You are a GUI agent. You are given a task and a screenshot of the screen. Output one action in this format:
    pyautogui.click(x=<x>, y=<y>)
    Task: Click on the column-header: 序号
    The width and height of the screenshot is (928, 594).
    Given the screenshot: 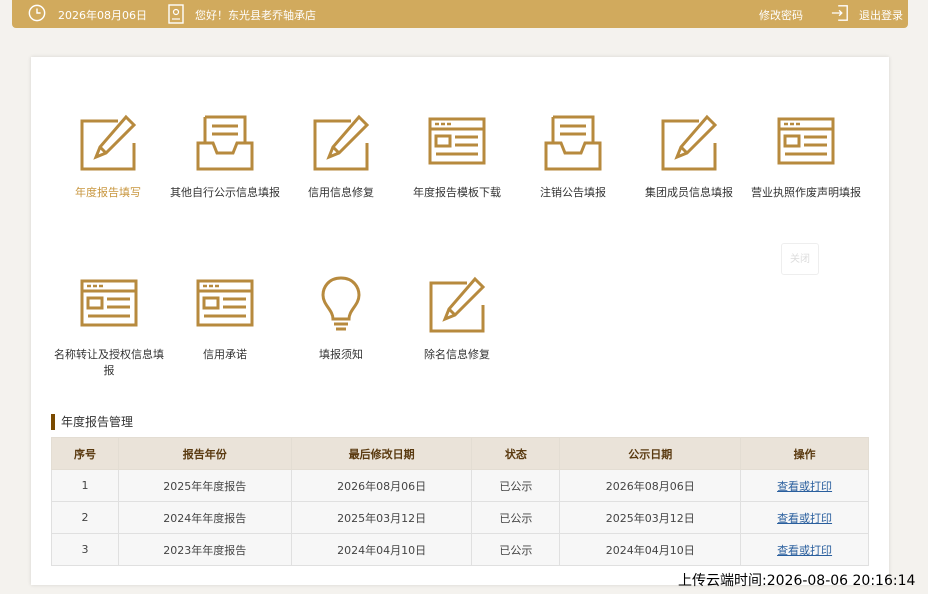 What is the action you would take?
    pyautogui.click(x=85, y=453)
    